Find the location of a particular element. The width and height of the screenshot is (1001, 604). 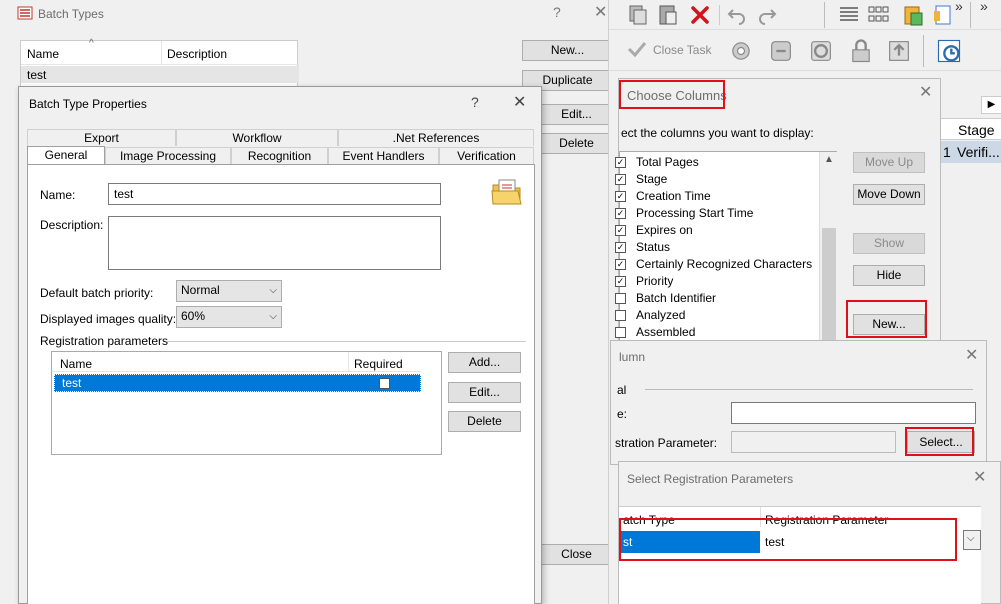

list-item: ✓ Status is located at coordinates (716, 247).